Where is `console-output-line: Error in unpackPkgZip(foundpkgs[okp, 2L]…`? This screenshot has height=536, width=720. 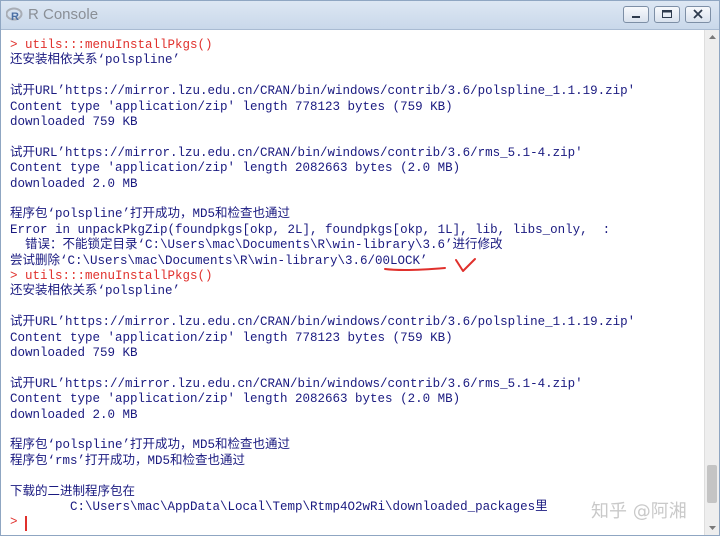
console-output-line: Error in unpackPkgZip(foundpkgs[okp, 2L]… is located at coordinates (310, 229).